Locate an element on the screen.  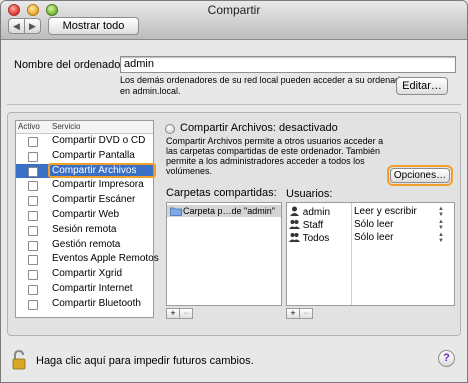
split-handle-icon: ⋅ is located at coordinates (281, 256).